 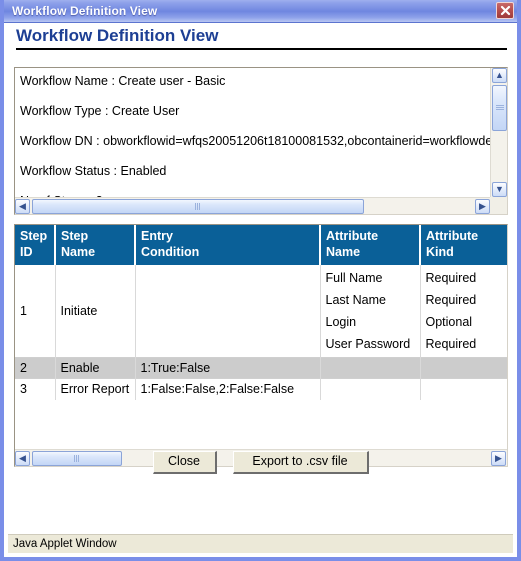 I want to click on column-header-entry-condition: Entry Condition, so click(x=228, y=245).